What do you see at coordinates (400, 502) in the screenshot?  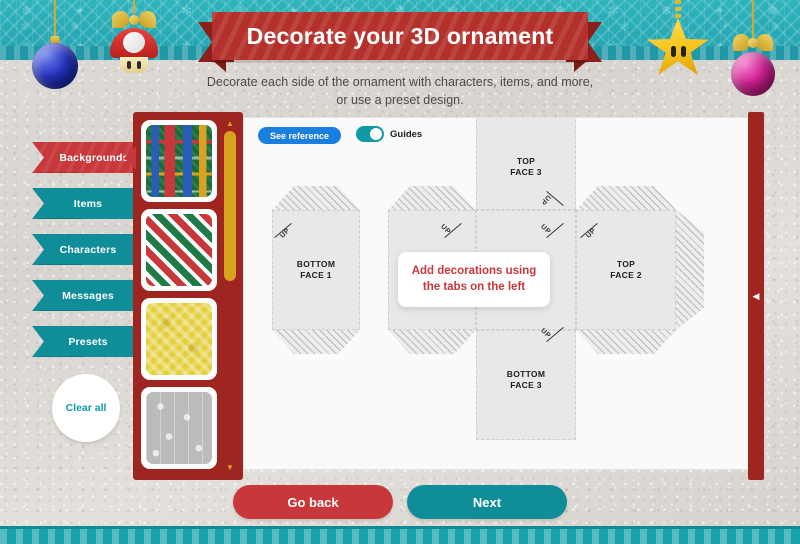 I see `footer-actions: Go back Next` at bounding box center [400, 502].